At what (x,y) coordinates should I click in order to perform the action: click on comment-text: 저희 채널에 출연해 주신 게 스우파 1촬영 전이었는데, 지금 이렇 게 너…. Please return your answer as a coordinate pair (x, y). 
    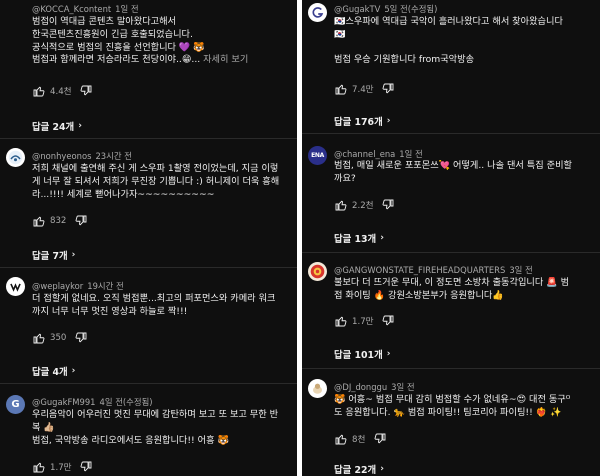
    Looking at the image, I should click on (161, 182).